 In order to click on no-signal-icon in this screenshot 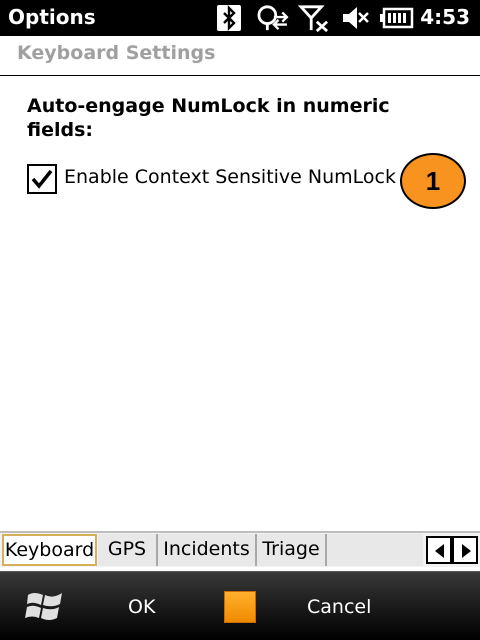, I will do `click(314, 18)`.